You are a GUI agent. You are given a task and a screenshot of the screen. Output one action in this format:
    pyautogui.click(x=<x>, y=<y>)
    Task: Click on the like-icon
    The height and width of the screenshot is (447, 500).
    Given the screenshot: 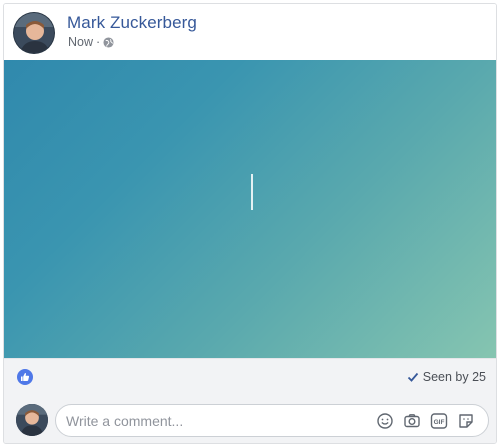 What is the action you would take?
    pyautogui.click(x=25, y=377)
    